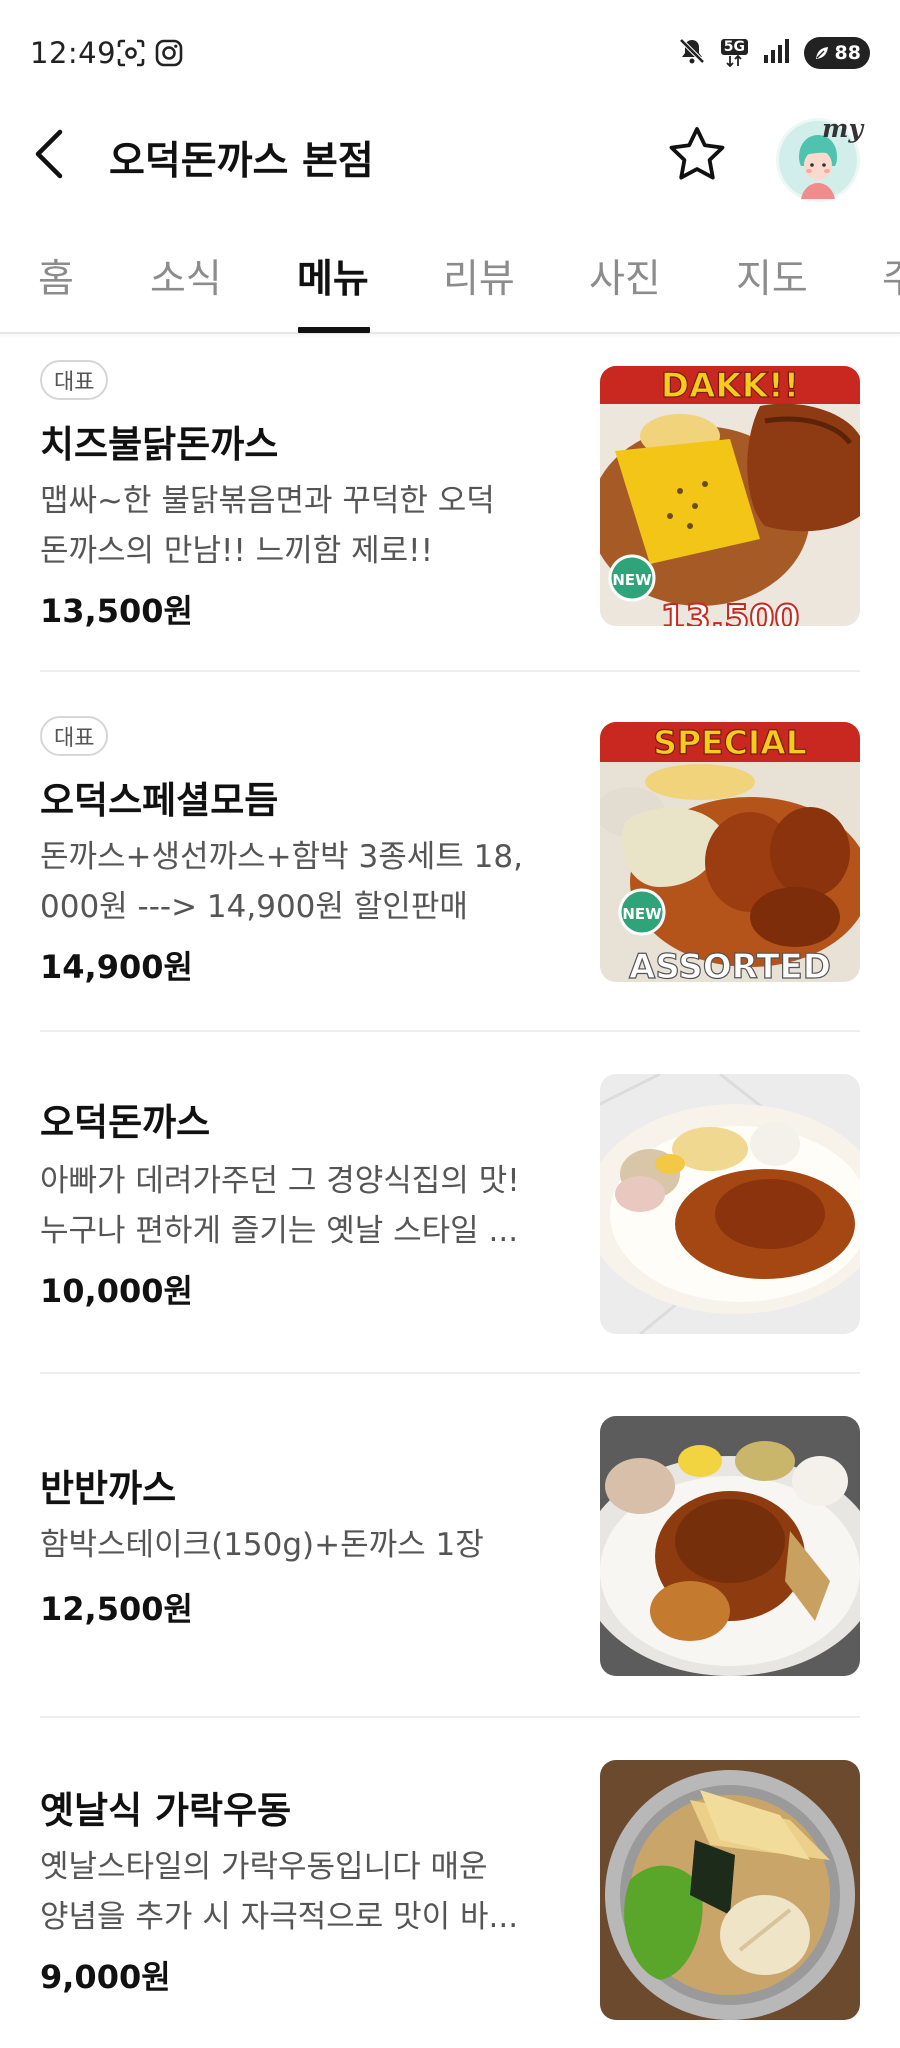 This screenshot has width=900, height=2048. I want to click on instagram-icon, so click(169, 53).